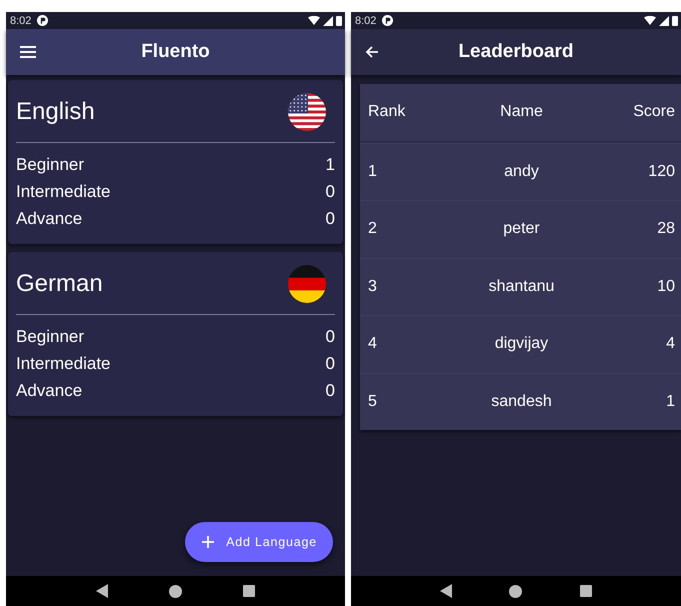 This screenshot has width=681, height=606. I want to click on table-cell-text: 3, so click(373, 287).